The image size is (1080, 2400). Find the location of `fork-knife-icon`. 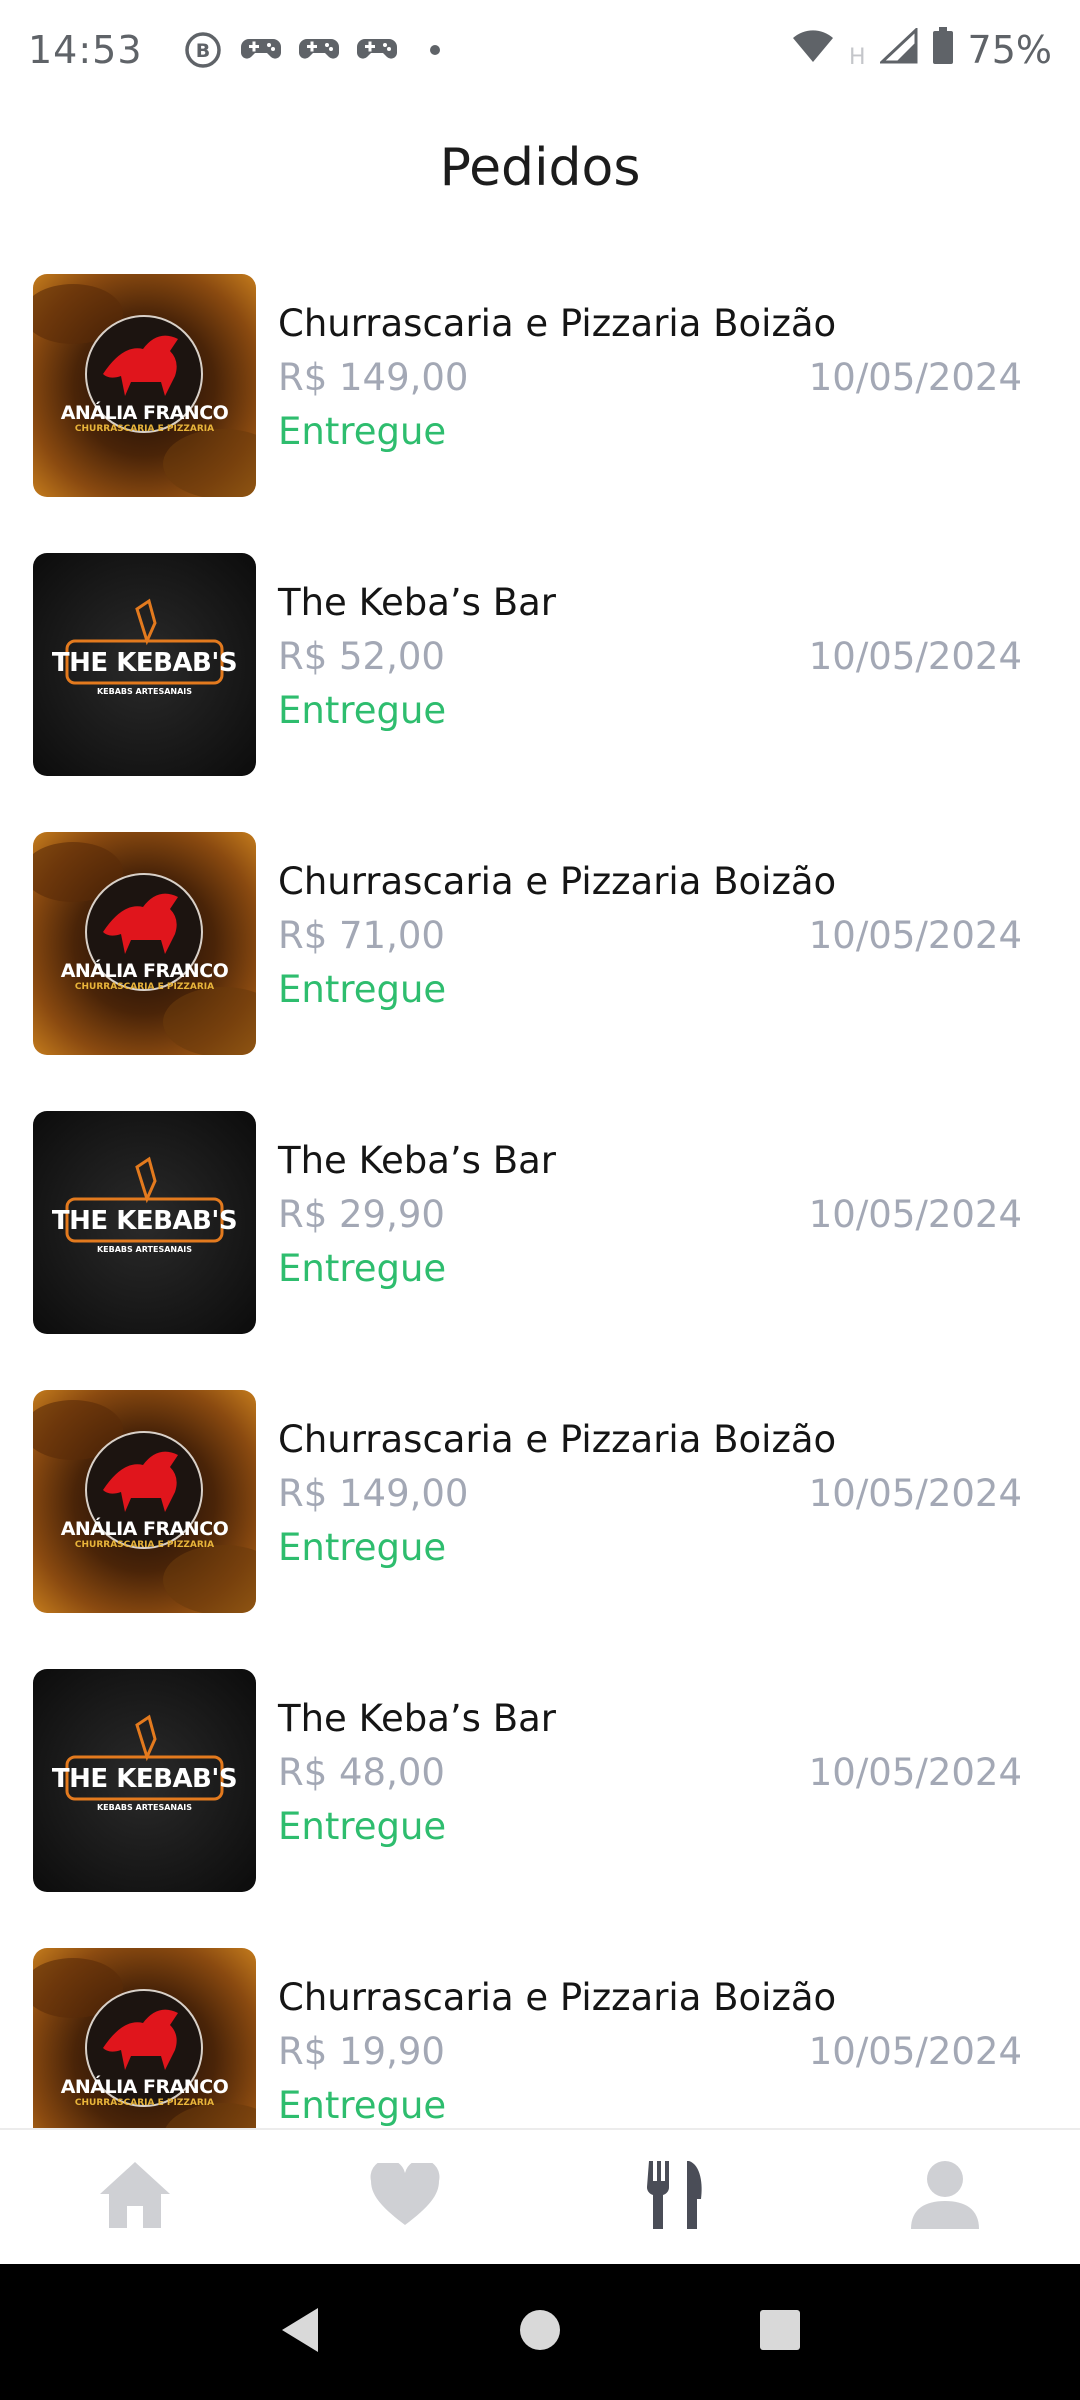

fork-knife-icon is located at coordinates (675, 2197).